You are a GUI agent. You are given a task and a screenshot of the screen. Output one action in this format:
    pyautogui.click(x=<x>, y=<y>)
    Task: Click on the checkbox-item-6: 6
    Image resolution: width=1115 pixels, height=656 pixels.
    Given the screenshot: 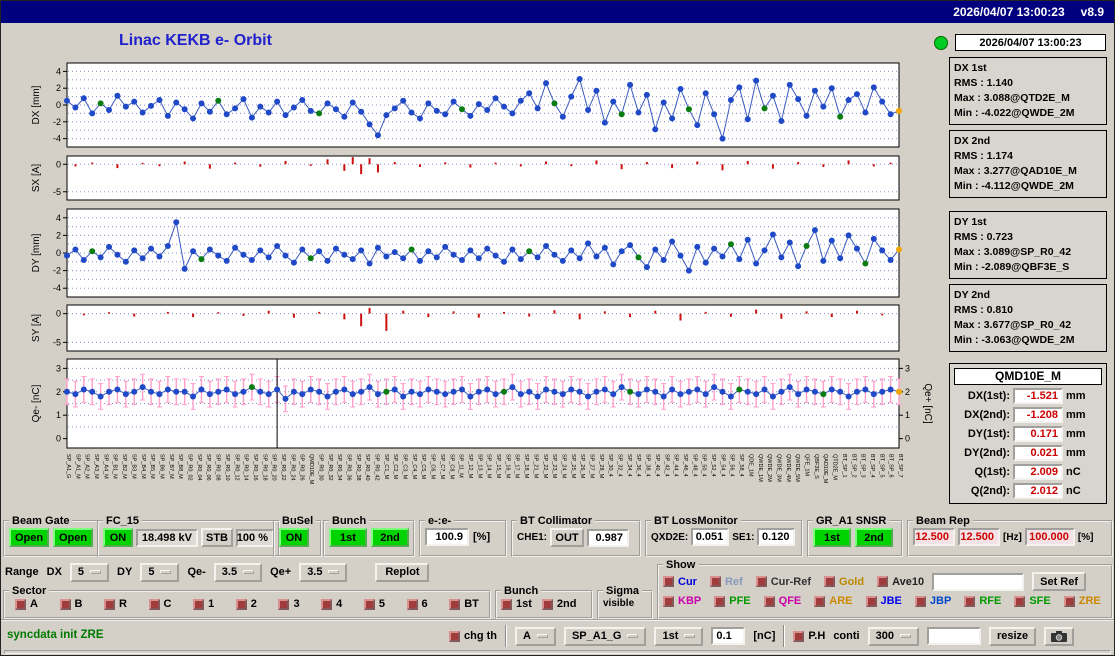 What is the action you would take?
    pyautogui.click(x=417, y=604)
    